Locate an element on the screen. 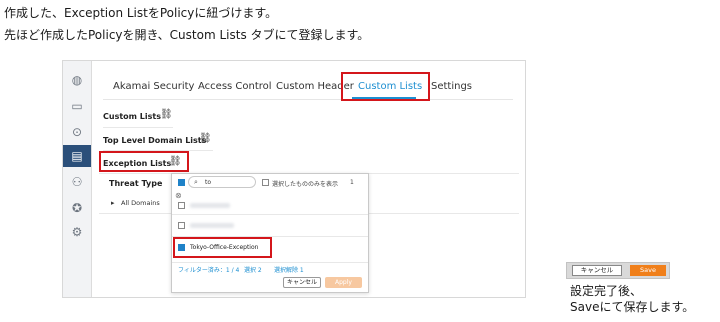 The height and width of the screenshot is (322, 720). highlight-selected-item is located at coordinates (222, 247).